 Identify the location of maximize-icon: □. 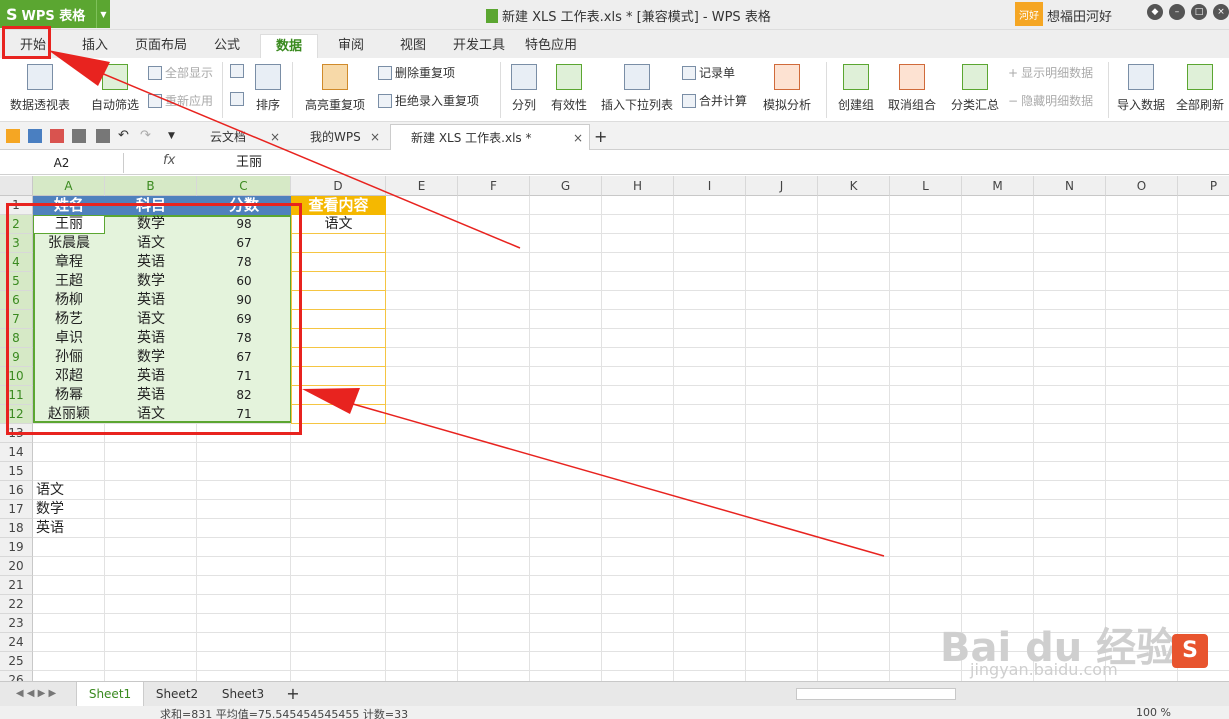
(1199, 12).